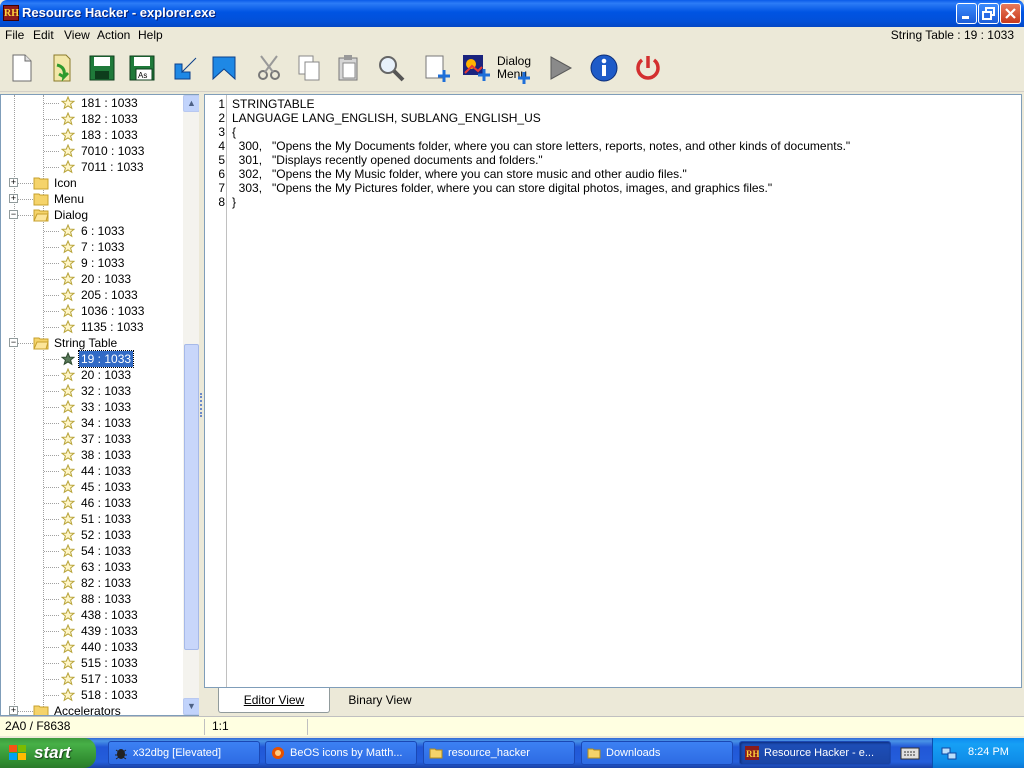 Image resolution: width=1024 pixels, height=768 pixels. Describe the element at coordinates (77, 35) in the screenshot. I see `menu-view: View` at that location.